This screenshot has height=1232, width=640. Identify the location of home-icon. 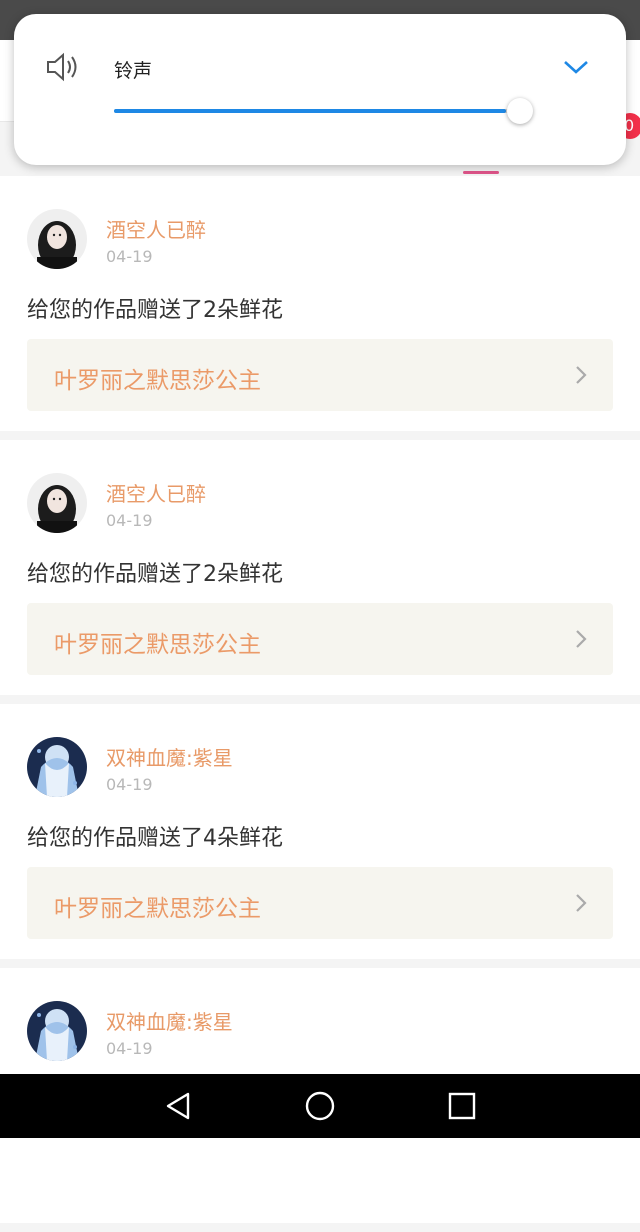
(320, 1108).